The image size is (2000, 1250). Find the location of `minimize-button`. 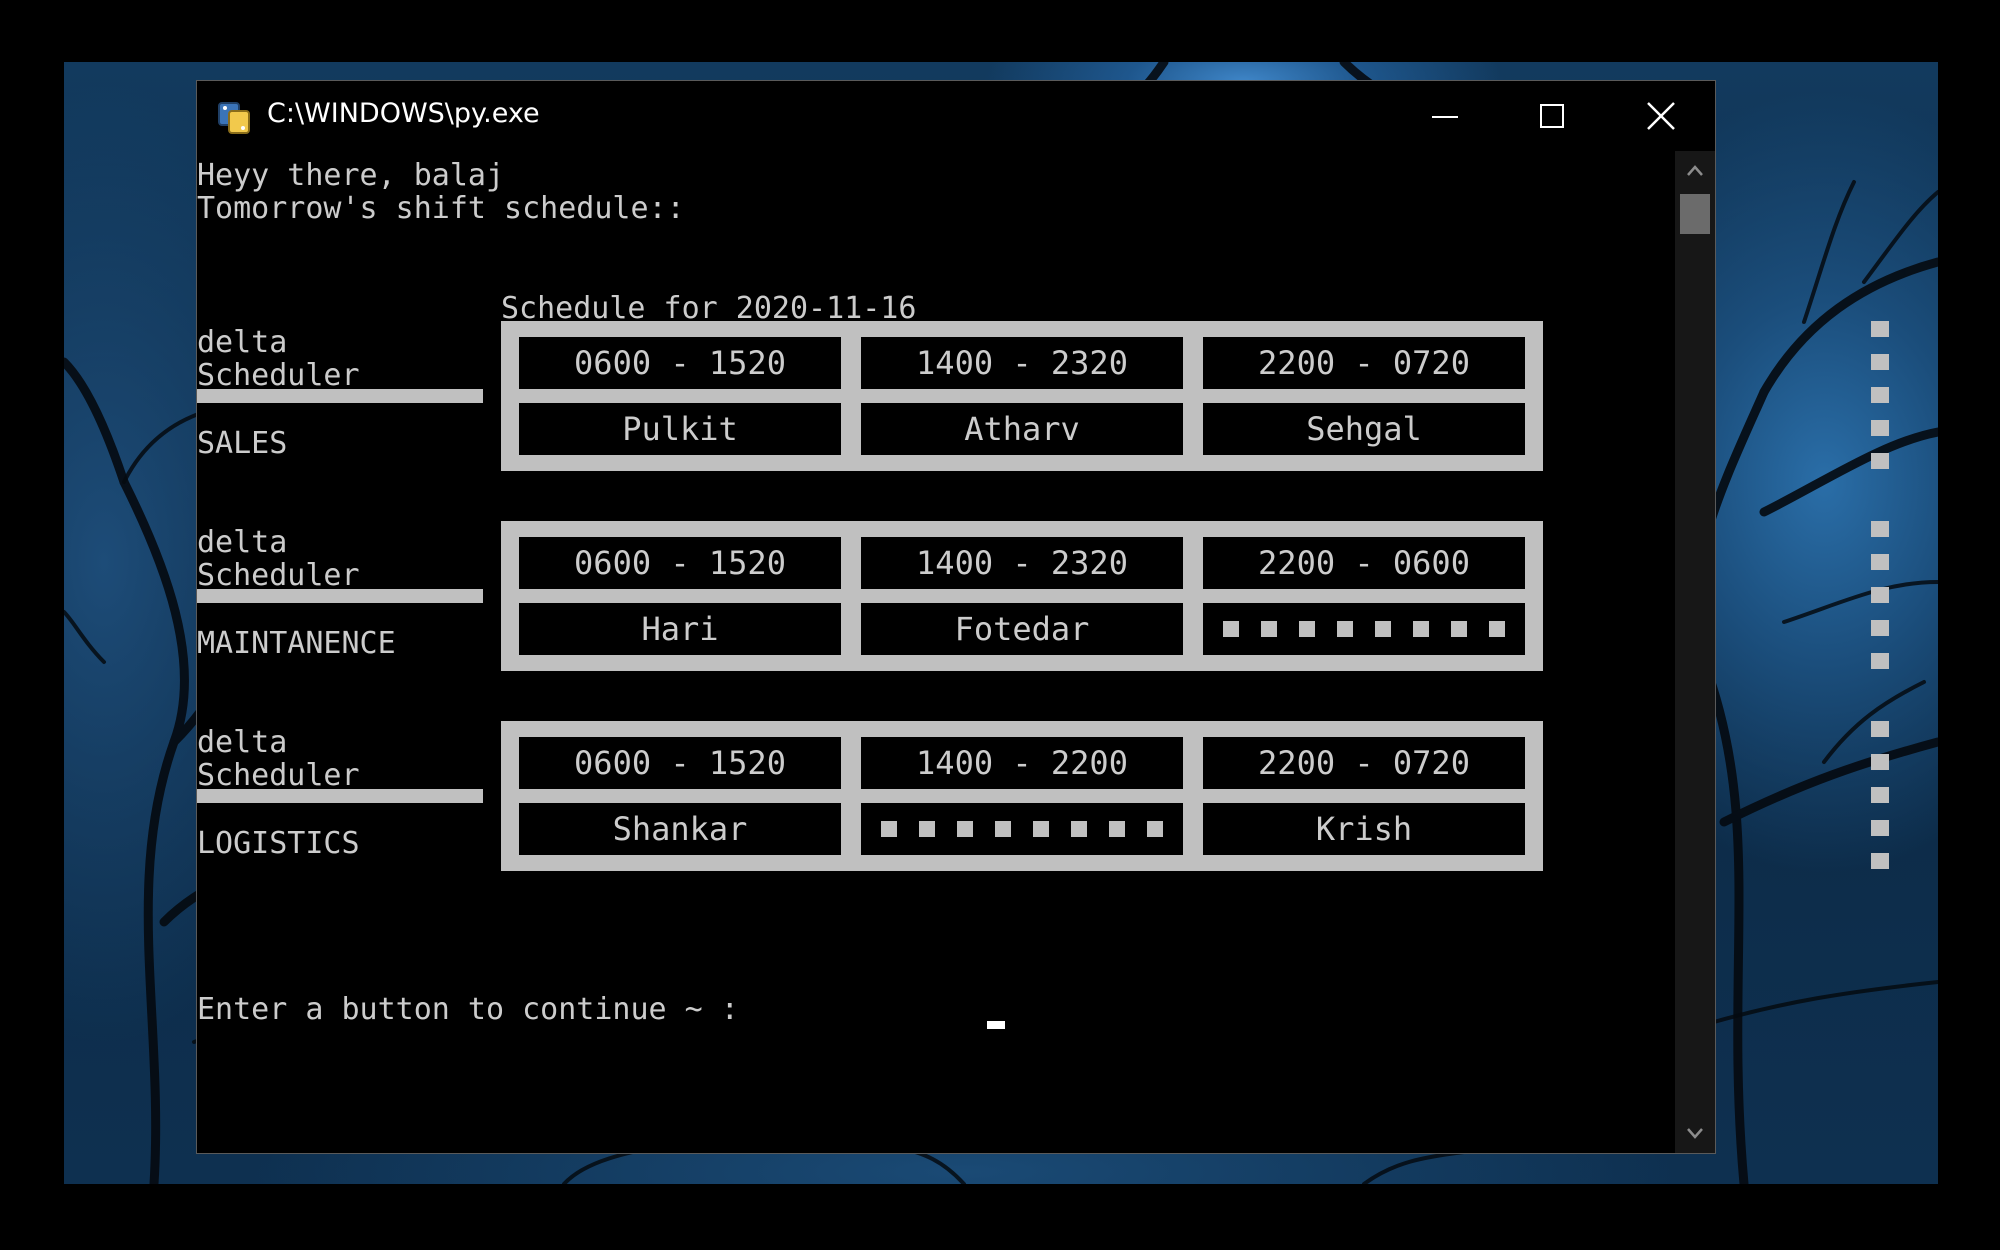

minimize-button is located at coordinates (1444, 116).